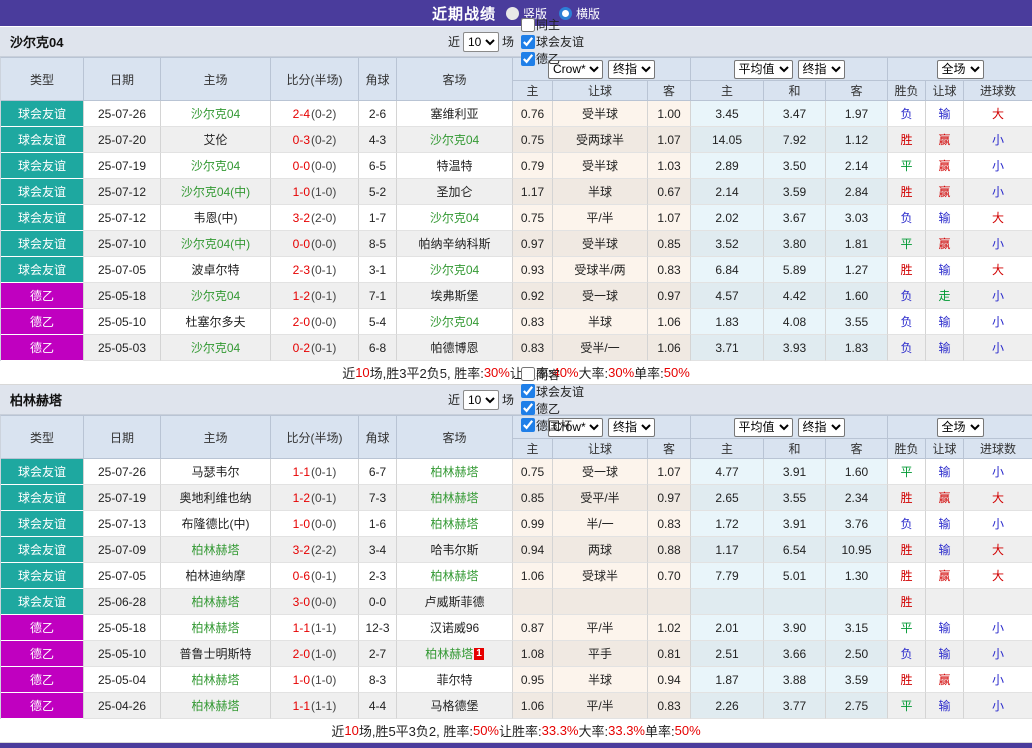 The width and height of the screenshot is (1032, 748). Describe the element at coordinates (727, 322) in the screenshot. I see `avg-home-odds-cell: 1.83` at that location.